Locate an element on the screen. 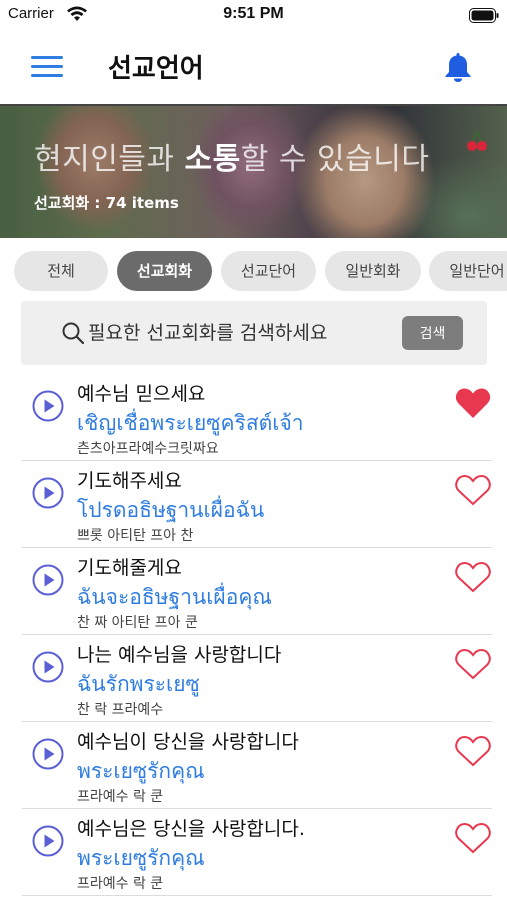 This screenshot has width=507, height=900. search-button: 검색 is located at coordinates (432, 333).